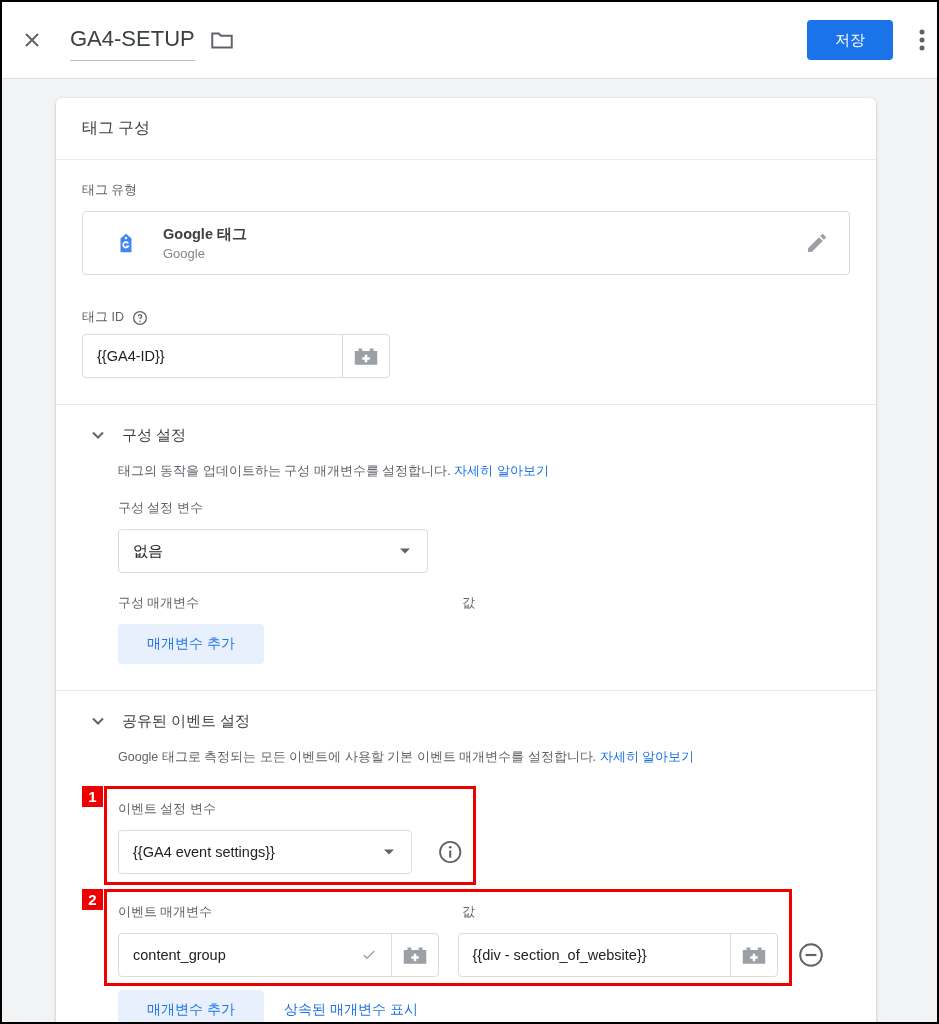  Describe the element at coordinates (334, 471) in the screenshot. I see `section-description: 태그의 동작을 업데이트하는 구성 매개변수를 설정합니다. 자세히 알아보기` at that location.